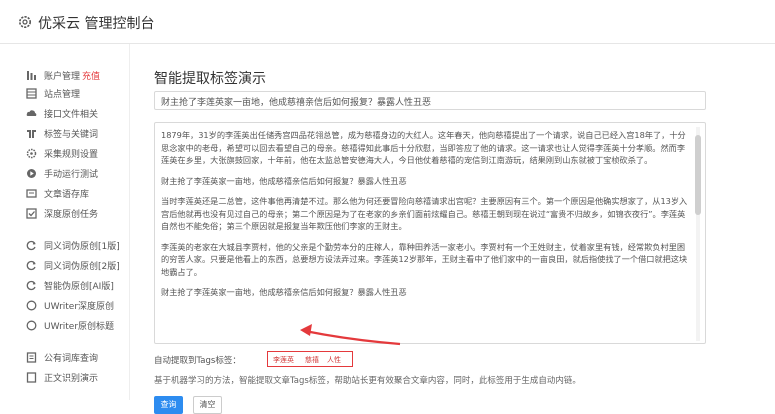  I want to click on sidebar-item-article-store: 文章语存库, so click(65, 194).